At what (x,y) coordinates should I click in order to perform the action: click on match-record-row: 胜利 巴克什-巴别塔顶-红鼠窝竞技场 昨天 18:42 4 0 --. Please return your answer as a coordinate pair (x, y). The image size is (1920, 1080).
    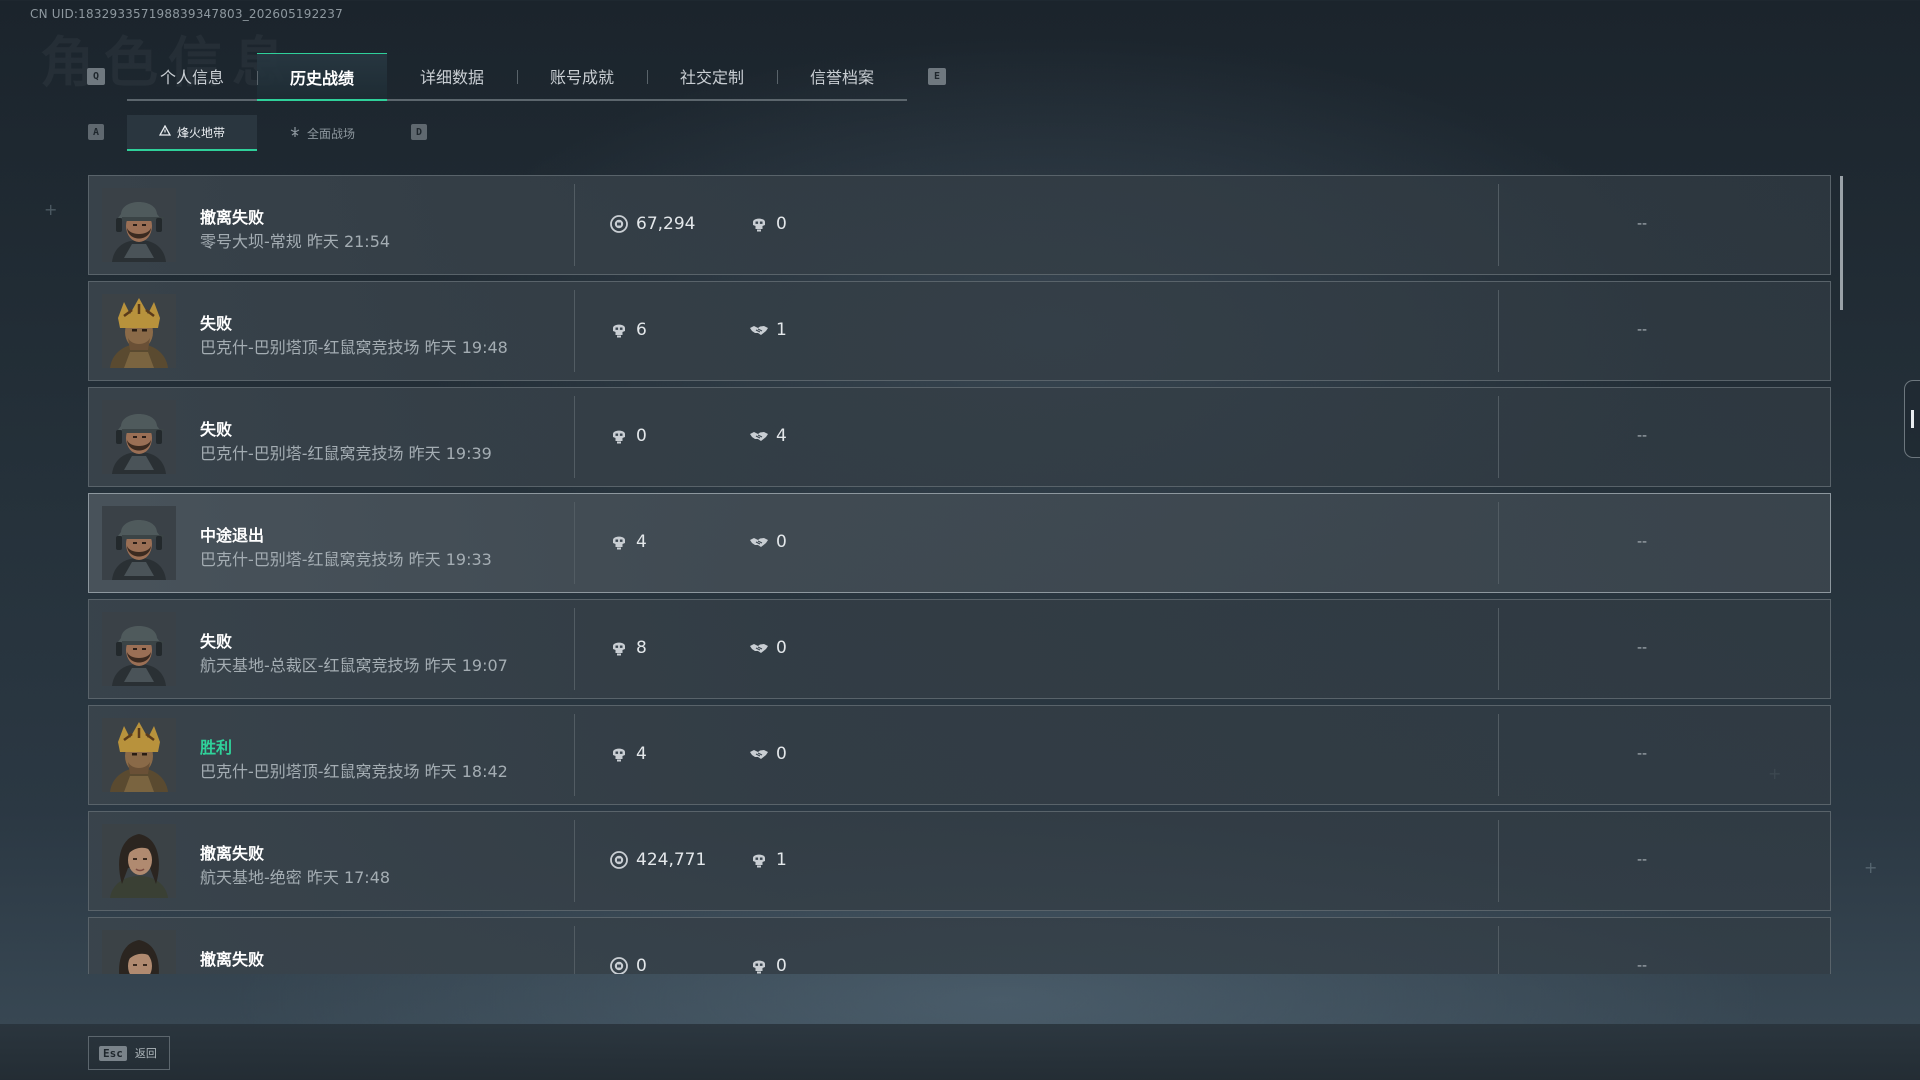
    Looking at the image, I should click on (959, 755).